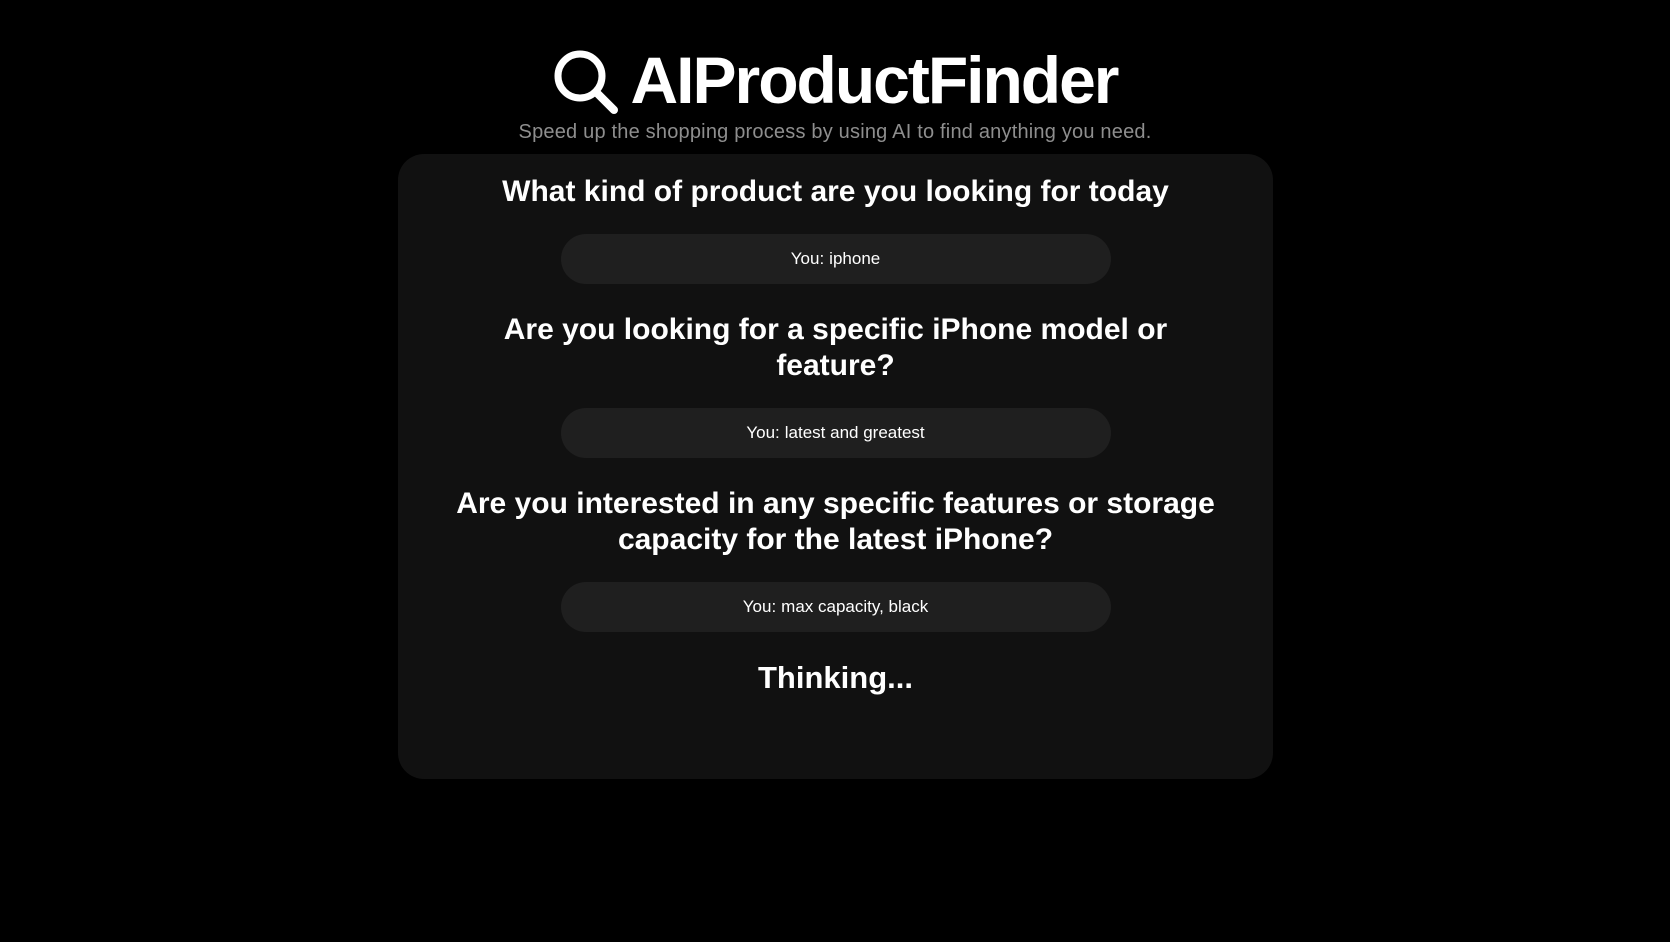 Image resolution: width=1670 pixels, height=942 pixels. Describe the element at coordinates (855, 606) in the screenshot. I see `answer-text-3: max capacity, black` at that location.